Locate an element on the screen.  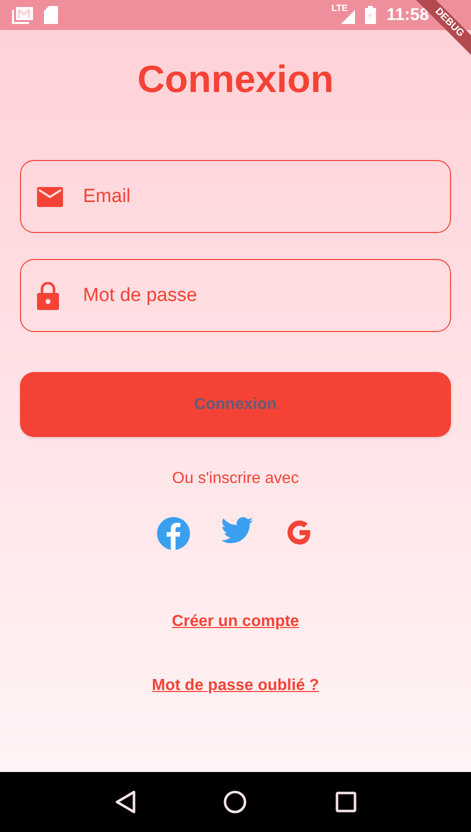
signal-icon is located at coordinates (348, 17).